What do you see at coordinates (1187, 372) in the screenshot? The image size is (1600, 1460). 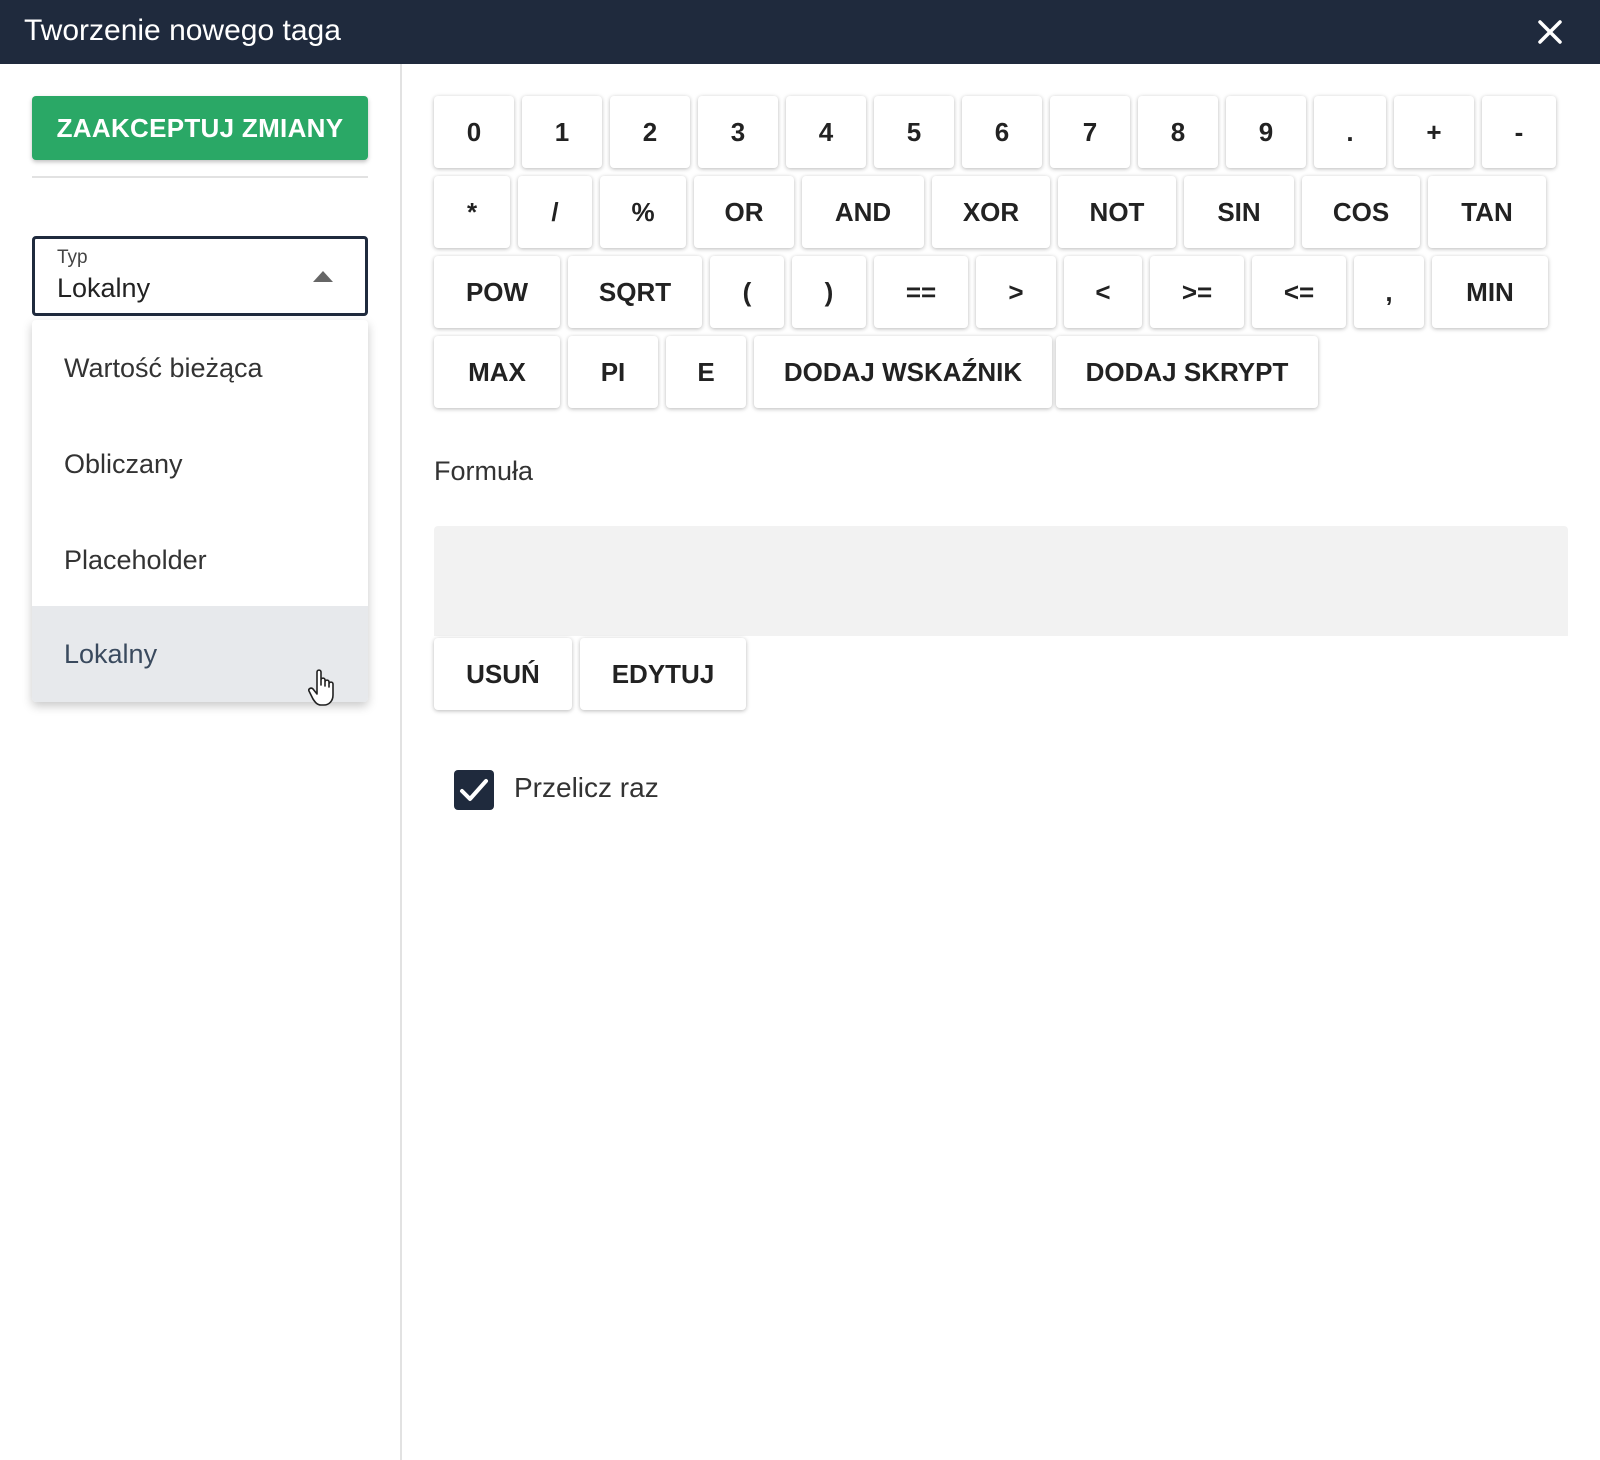 I see `add-script-button: DODAJ SKRYPT` at bounding box center [1187, 372].